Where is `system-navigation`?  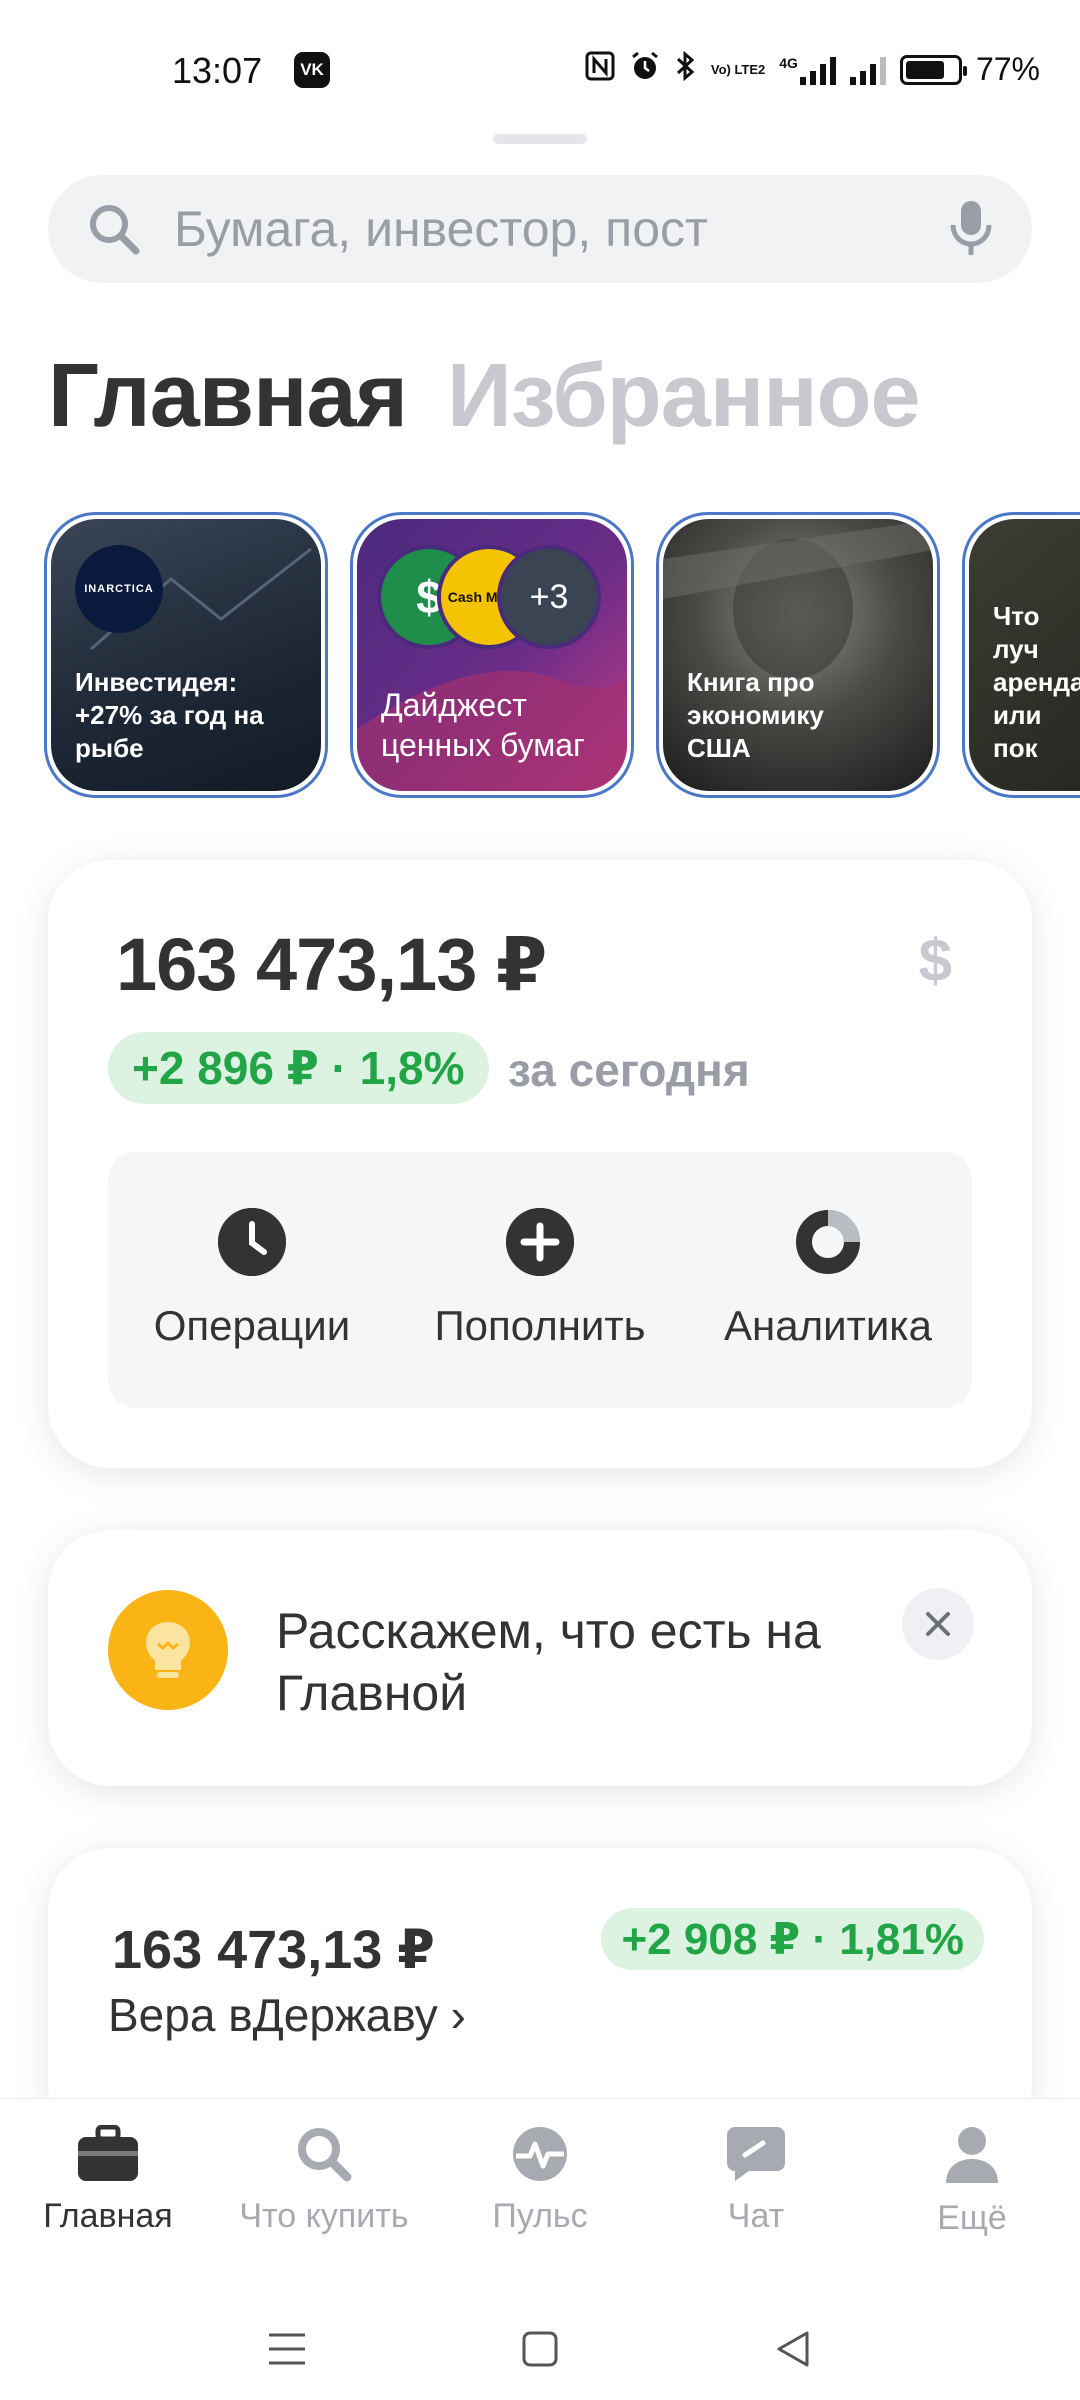
system-navigation is located at coordinates (540, 2349).